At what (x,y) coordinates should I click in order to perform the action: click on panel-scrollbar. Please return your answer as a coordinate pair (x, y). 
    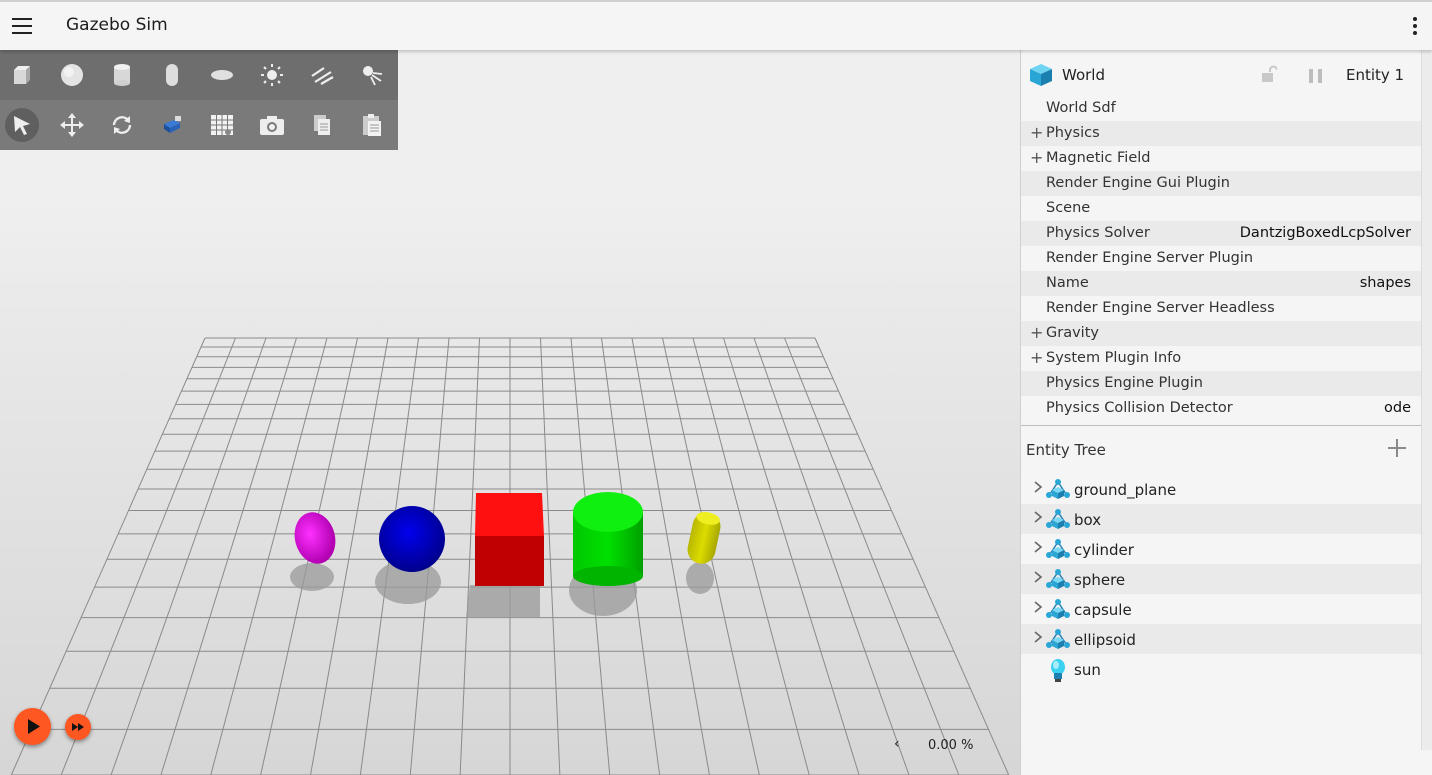
    Looking at the image, I should click on (1426, 400).